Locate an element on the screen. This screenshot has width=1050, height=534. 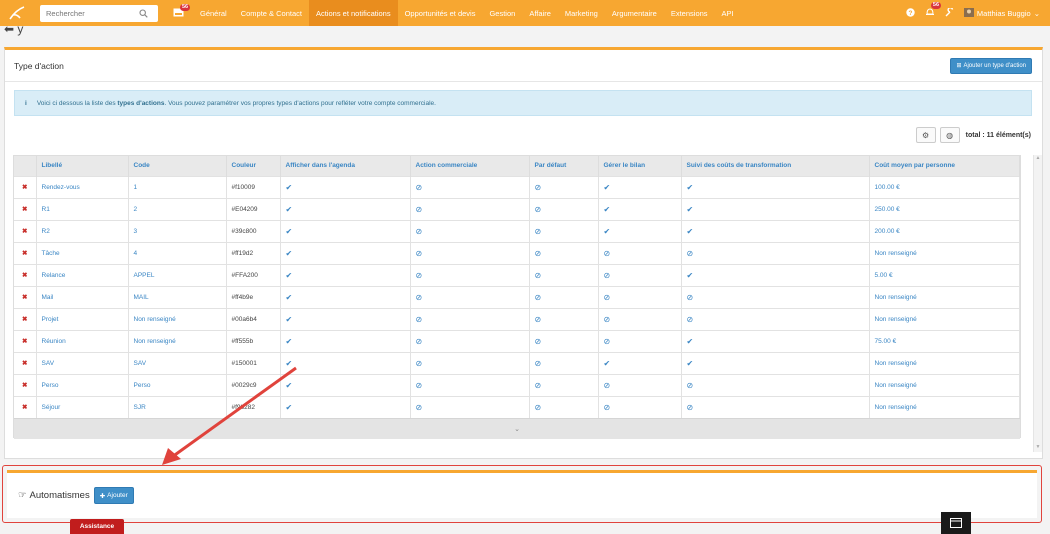
cell-libelle: Réunion is located at coordinates (82, 340).